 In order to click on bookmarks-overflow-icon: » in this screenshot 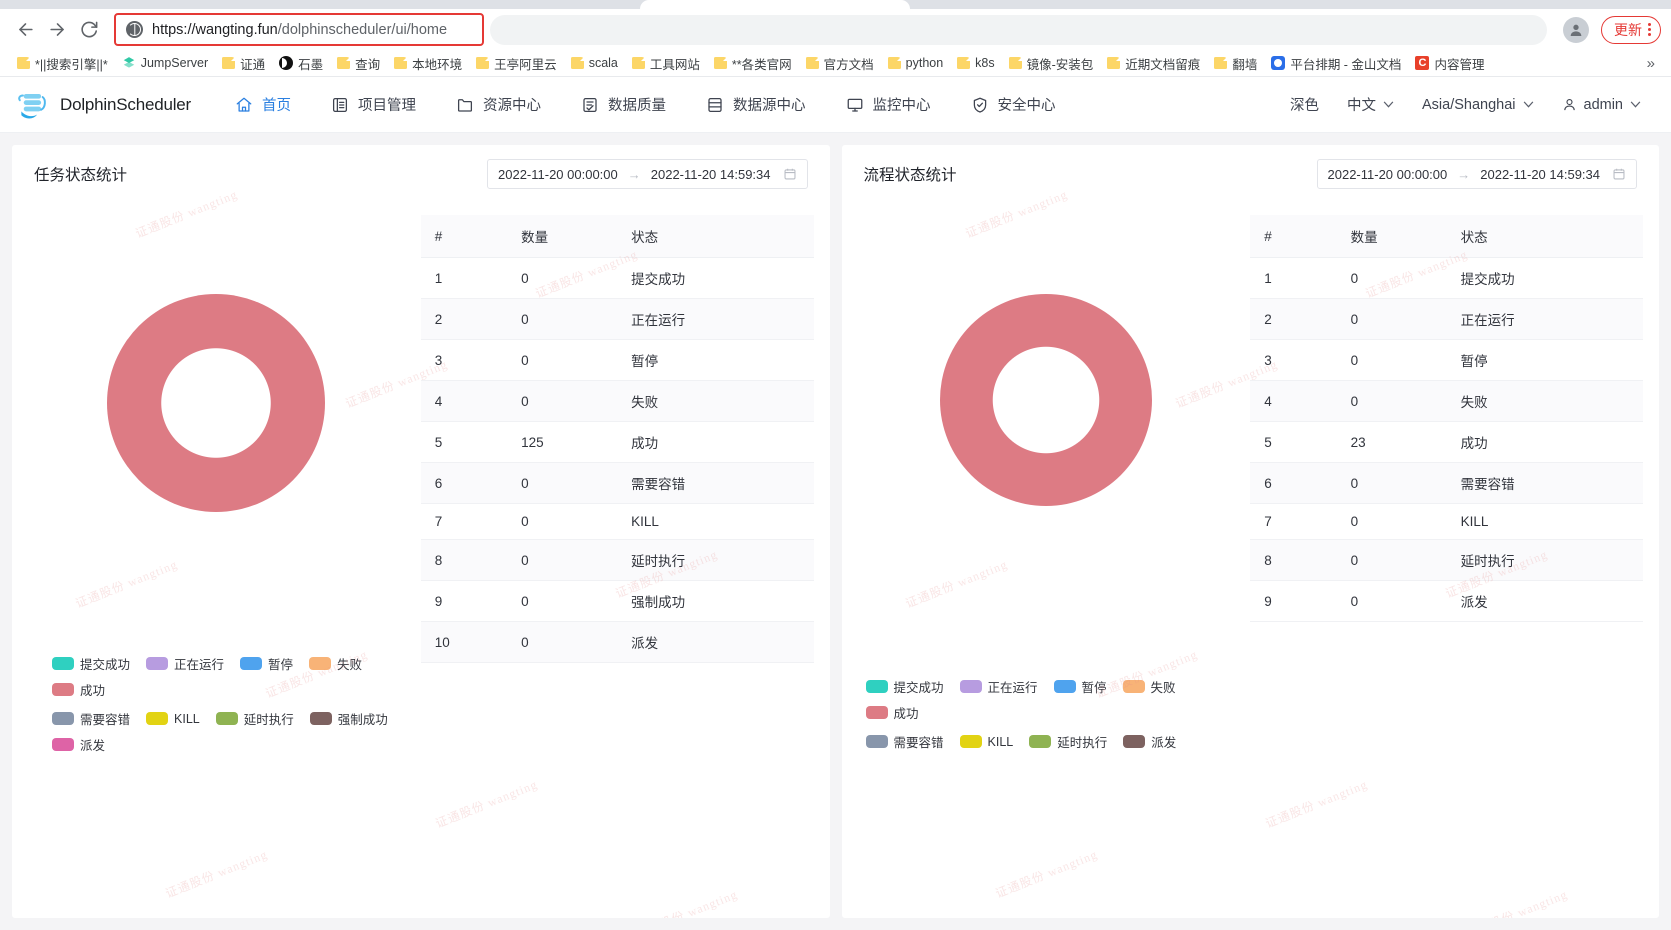, I will do `click(1654, 63)`.